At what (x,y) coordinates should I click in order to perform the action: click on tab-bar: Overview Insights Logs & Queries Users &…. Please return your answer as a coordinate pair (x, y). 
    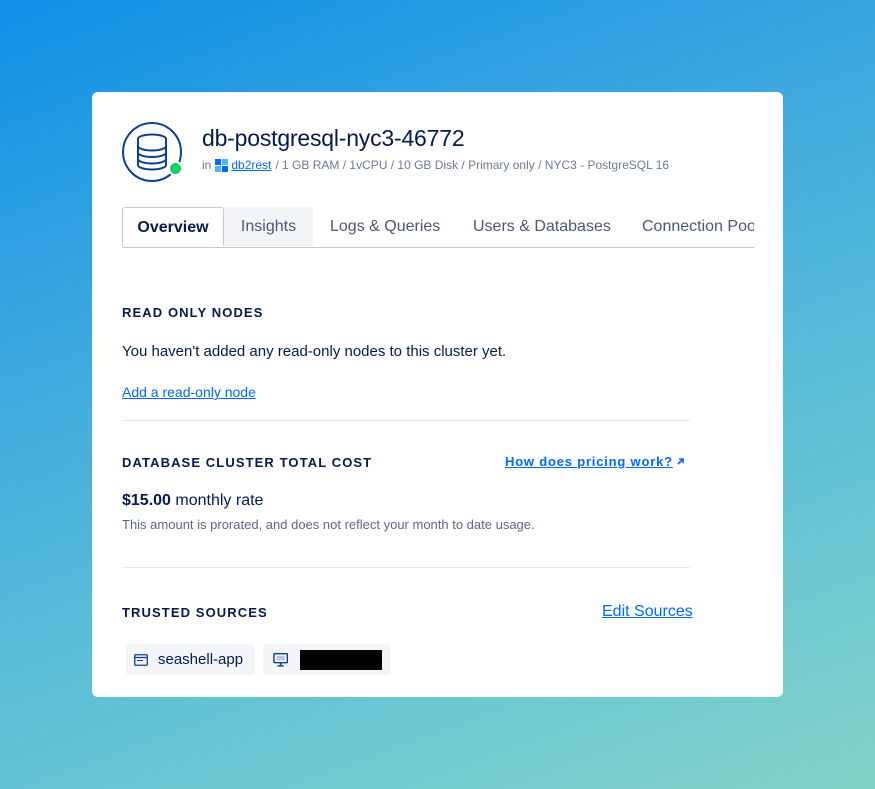
    Looking at the image, I should click on (438, 227).